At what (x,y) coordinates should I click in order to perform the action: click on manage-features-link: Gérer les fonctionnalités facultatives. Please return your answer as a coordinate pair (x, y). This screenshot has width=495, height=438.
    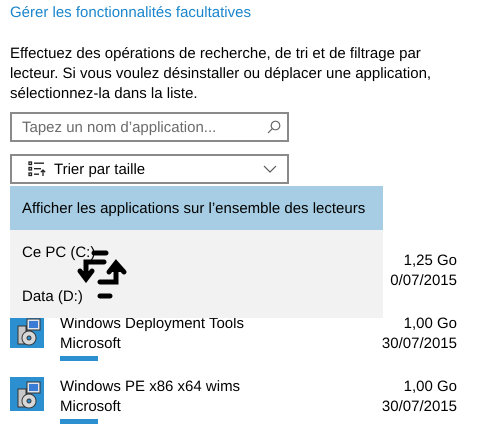
    Looking at the image, I should click on (130, 13).